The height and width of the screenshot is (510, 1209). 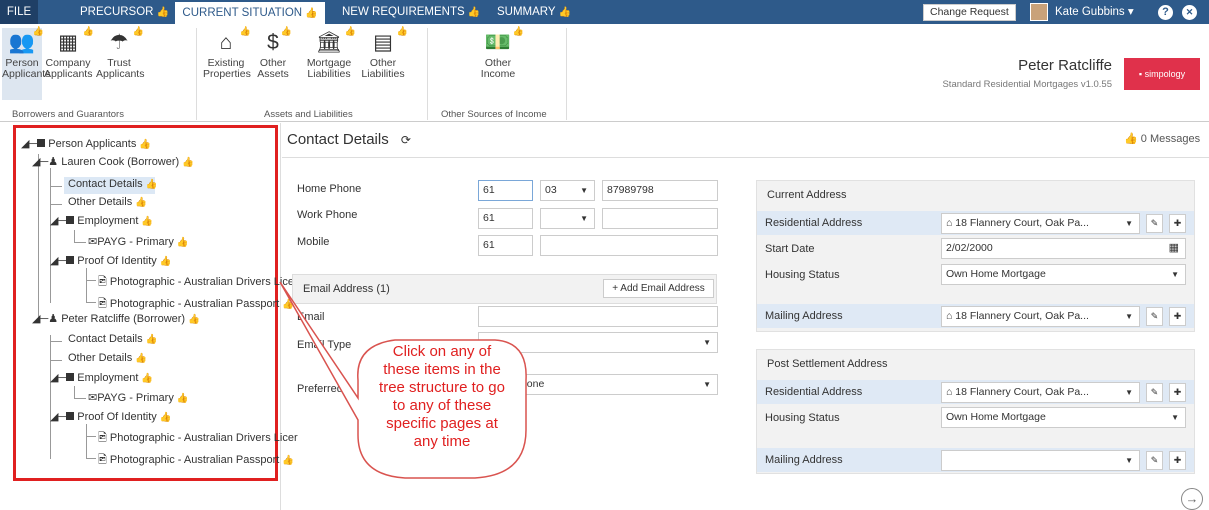 What do you see at coordinates (567, 218) in the screenshot?
I see `work-phone-area-code: ▼` at bounding box center [567, 218].